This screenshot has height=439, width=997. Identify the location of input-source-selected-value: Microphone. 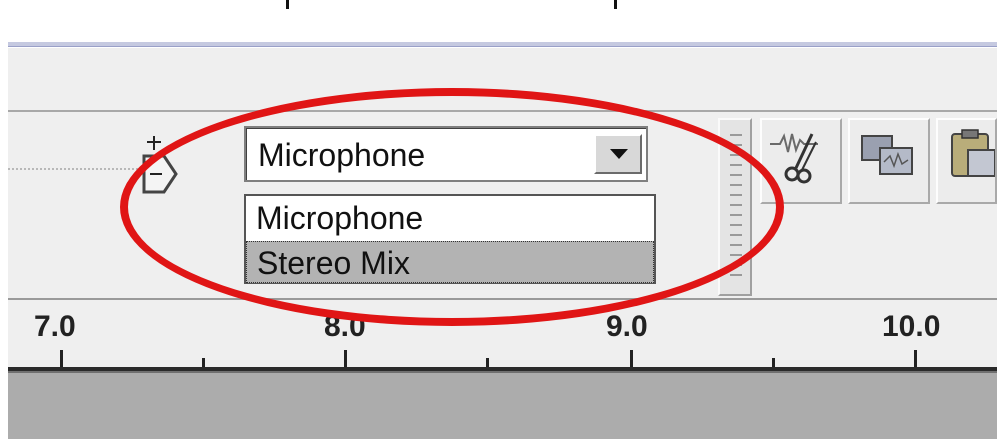
(342, 155).